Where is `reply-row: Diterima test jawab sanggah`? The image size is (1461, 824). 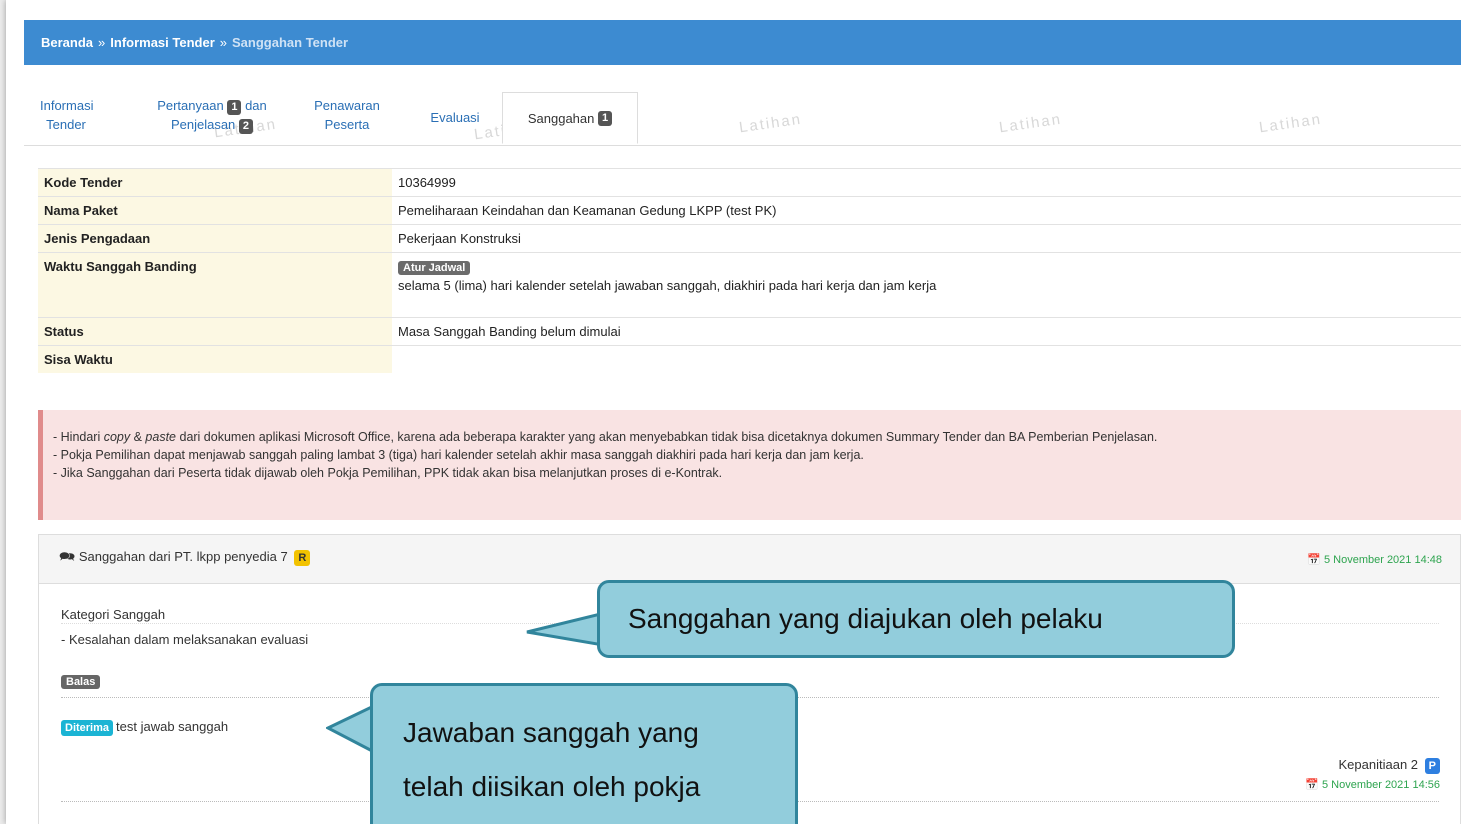
reply-row: Diterima test jawab sanggah is located at coordinates (144, 727).